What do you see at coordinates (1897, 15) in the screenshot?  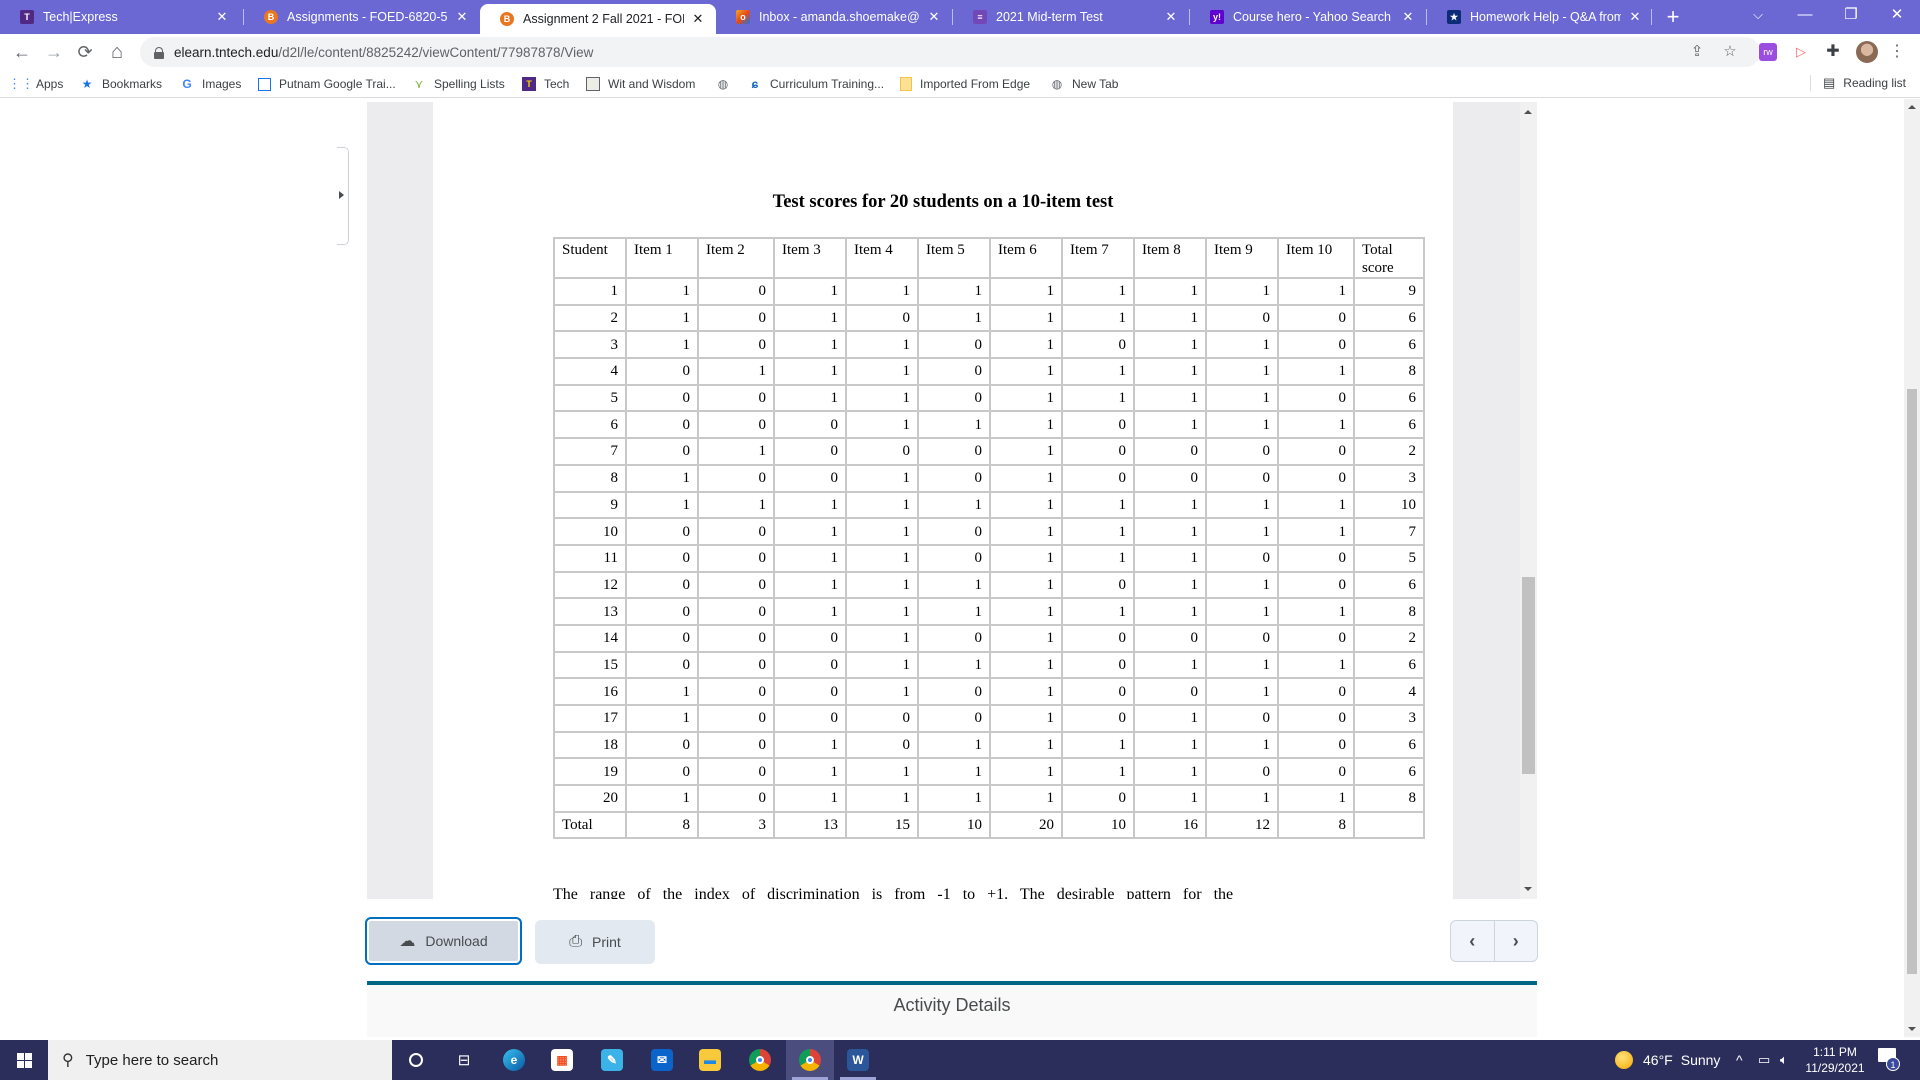 I see `close-window-button: ✕` at bounding box center [1897, 15].